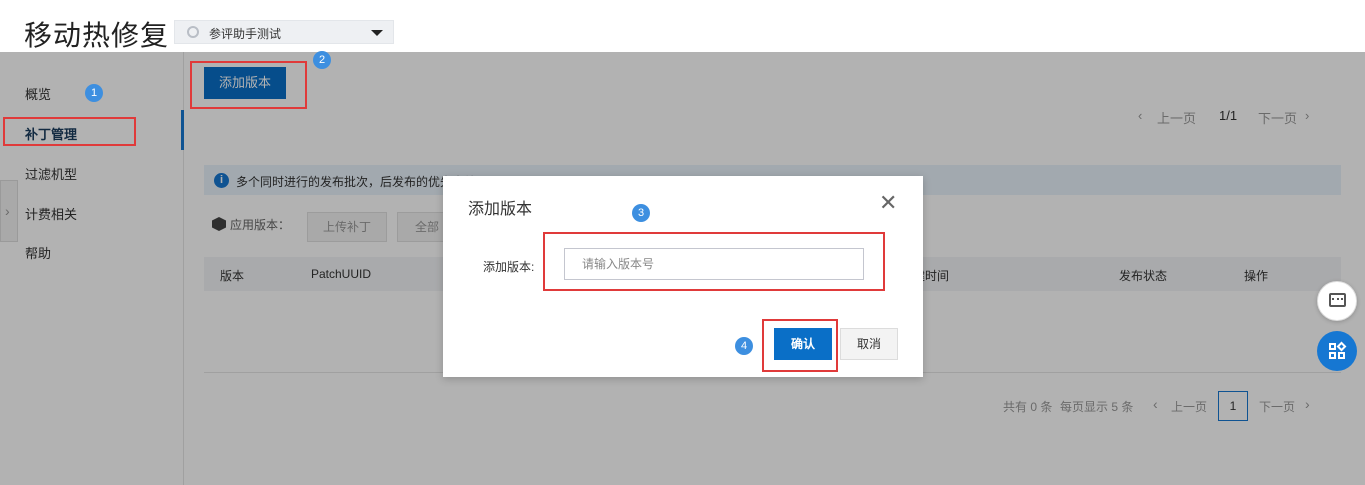 Image resolution: width=1365 pixels, height=485 pixels. I want to click on app-selector-value: 参评助手测试, so click(245, 34).